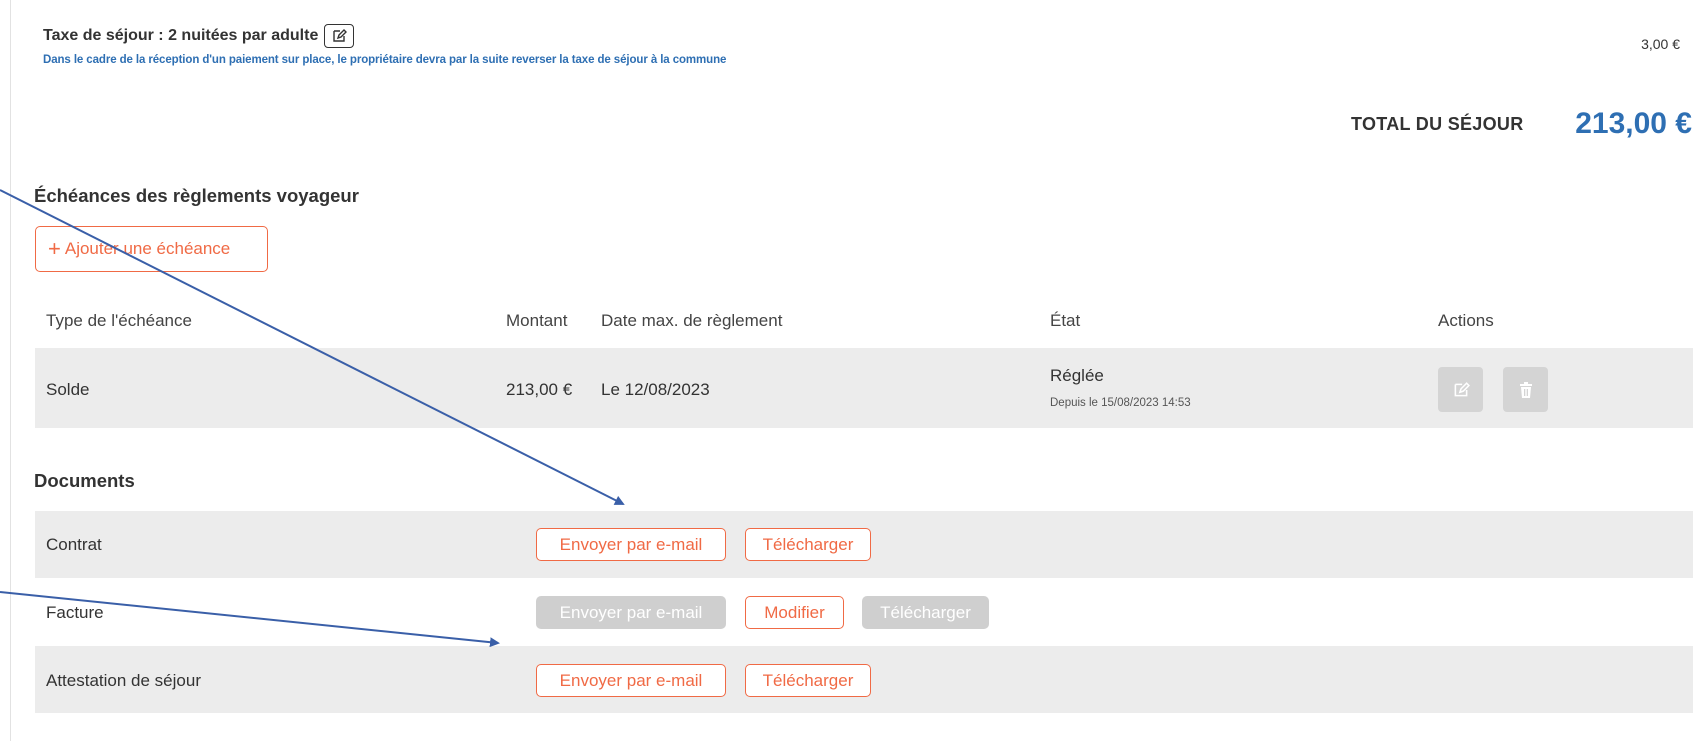  I want to click on left-border, so click(10, 370).